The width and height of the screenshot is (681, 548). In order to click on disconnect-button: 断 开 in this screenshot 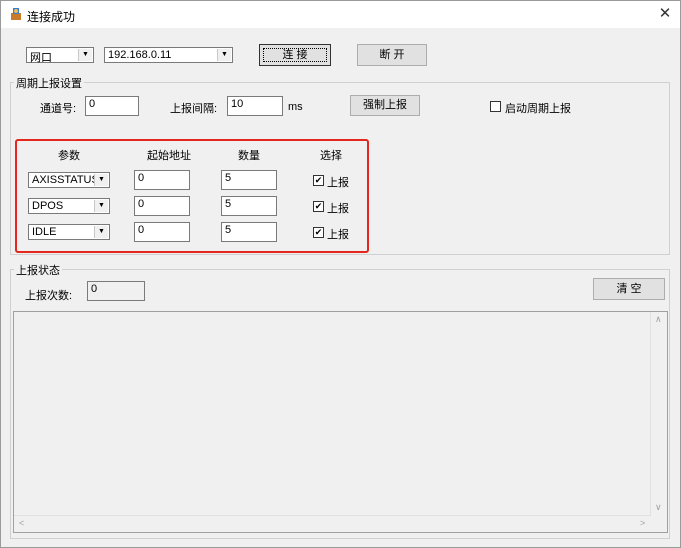, I will do `click(392, 55)`.